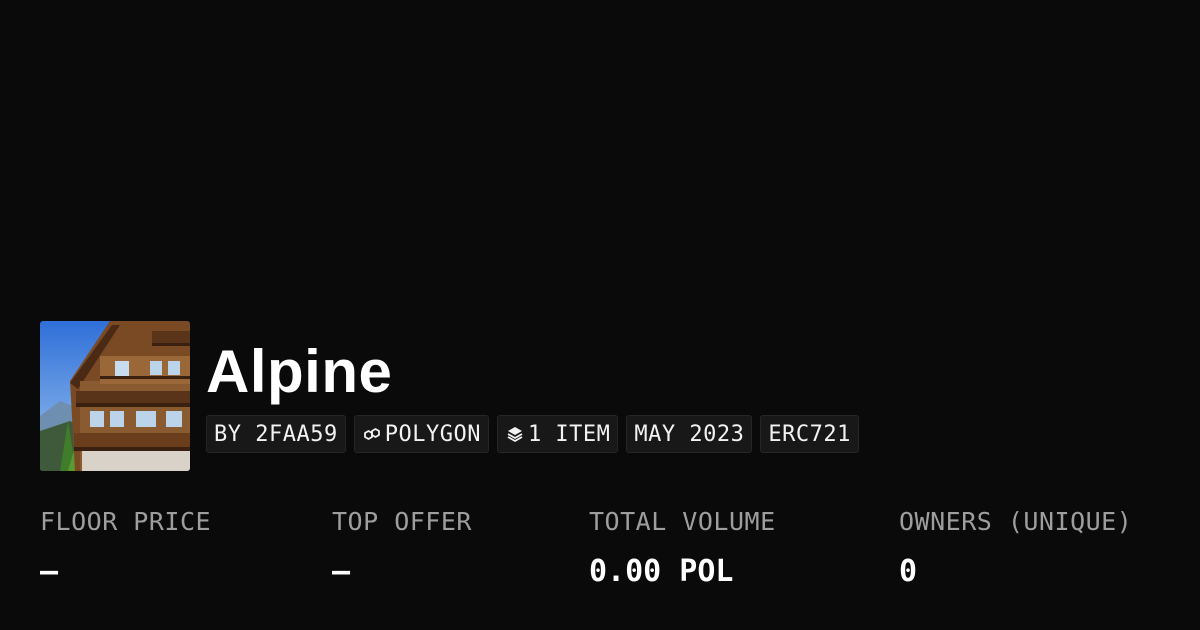 Image resolution: width=1200 pixels, height=630 pixels. I want to click on stat-label: FLOOR PRICE, so click(126, 521).